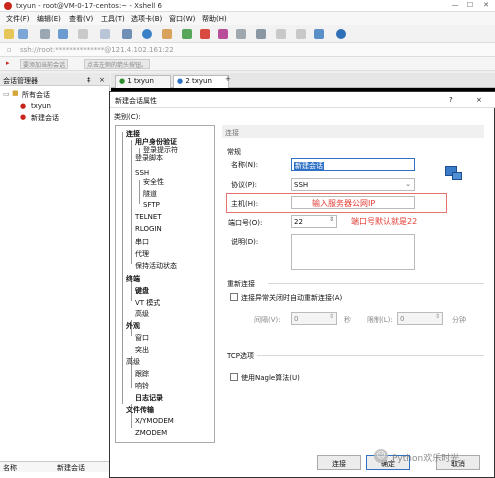 Image resolution: width=495 pixels, height=478 pixels. Describe the element at coordinates (240, 356) in the screenshot. I see `tcp-group-label: TCP选项` at that location.